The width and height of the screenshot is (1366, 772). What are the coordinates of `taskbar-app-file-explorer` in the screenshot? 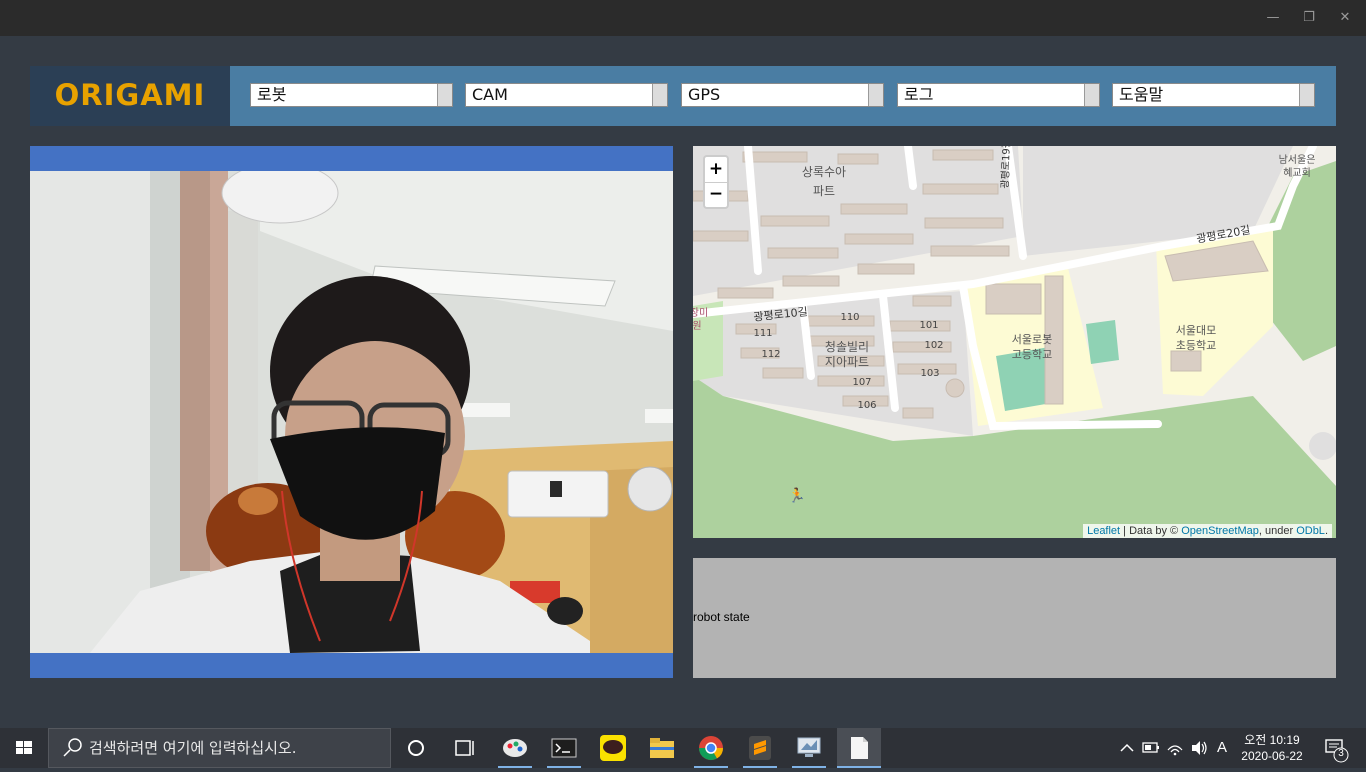 It's located at (662, 748).